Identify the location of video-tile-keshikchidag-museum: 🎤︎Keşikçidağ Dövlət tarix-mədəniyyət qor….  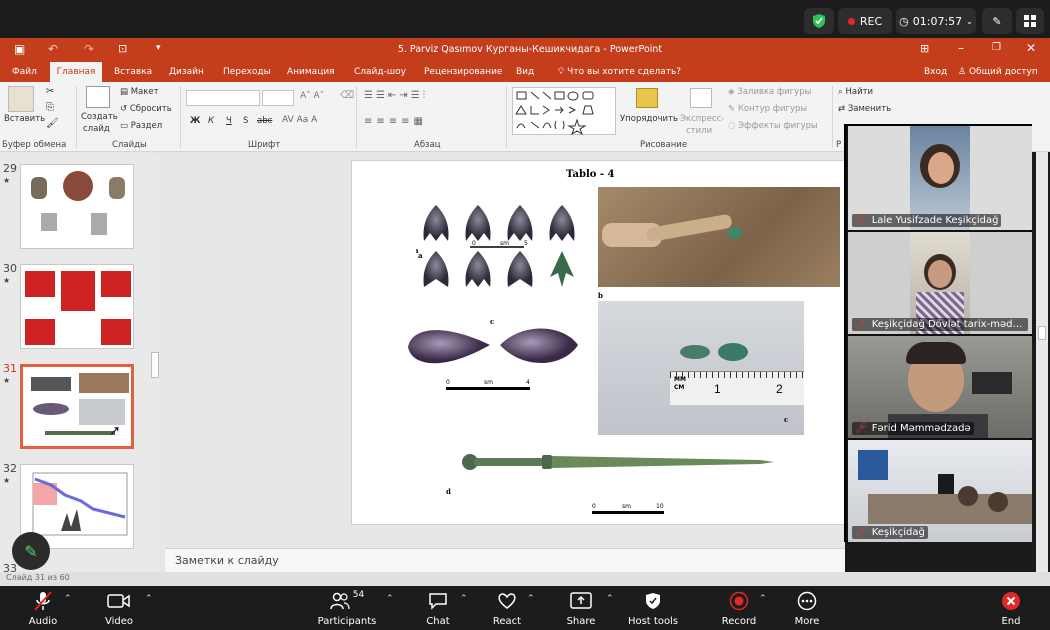
(940, 283).